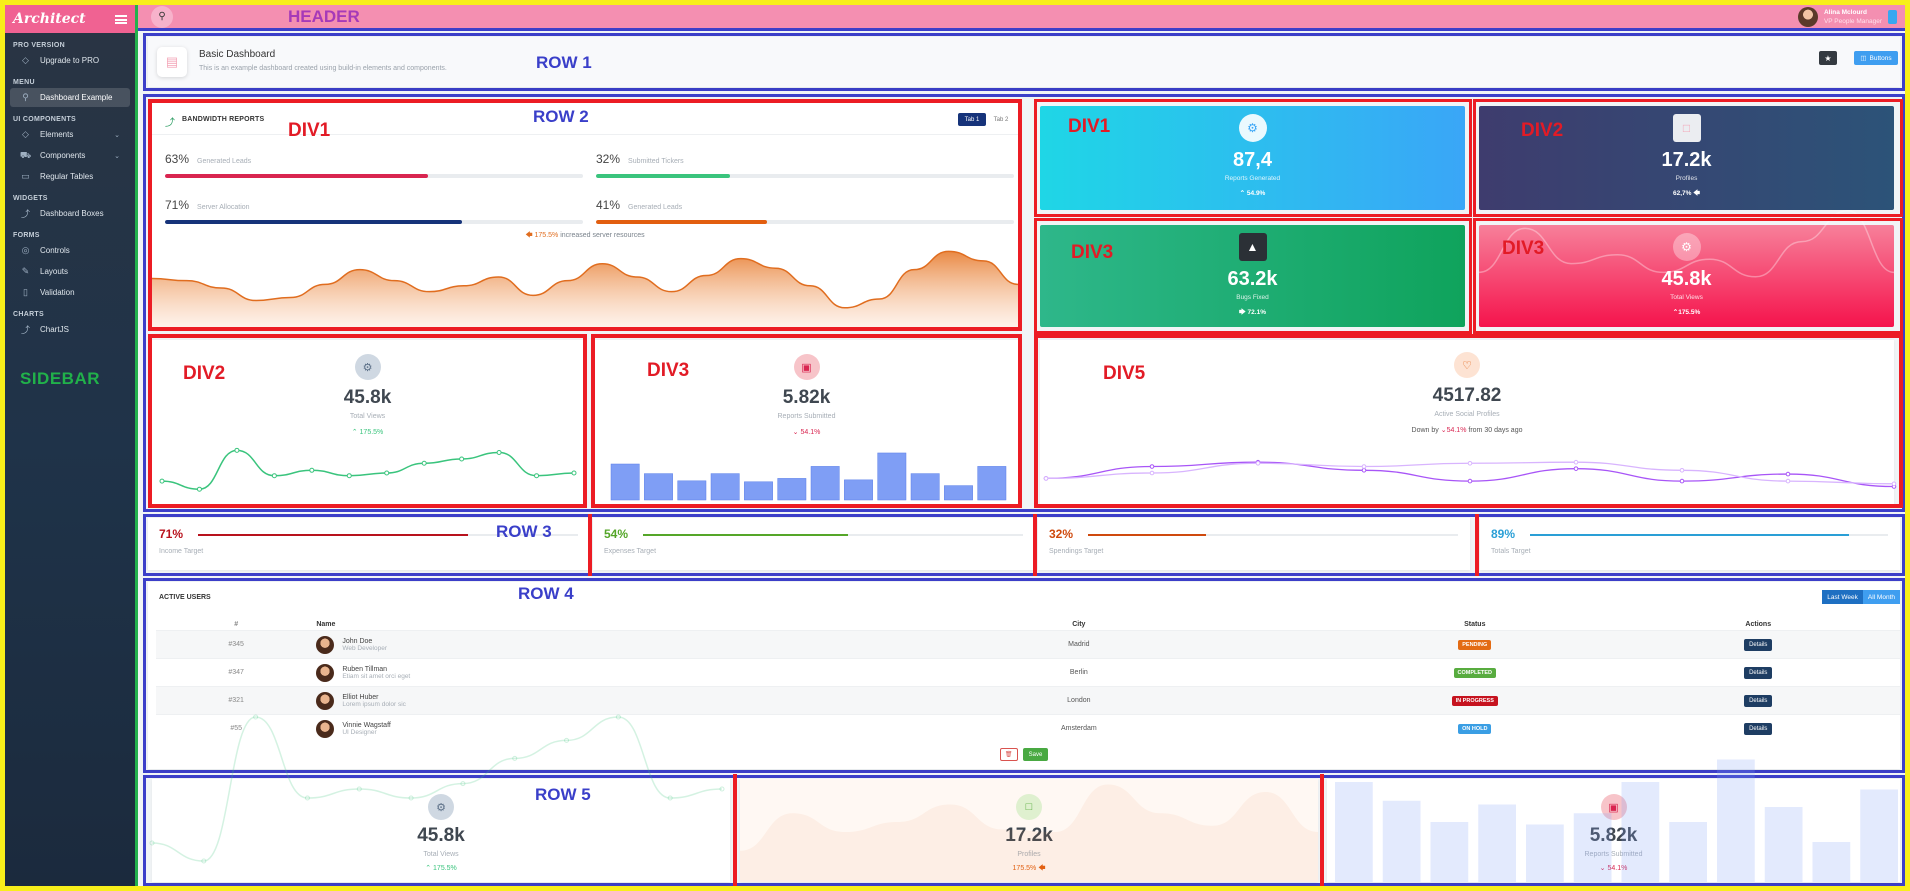 The height and width of the screenshot is (891, 1910). Describe the element at coordinates (1688, 276) in the screenshot. I see `tile4-outline` at that location.